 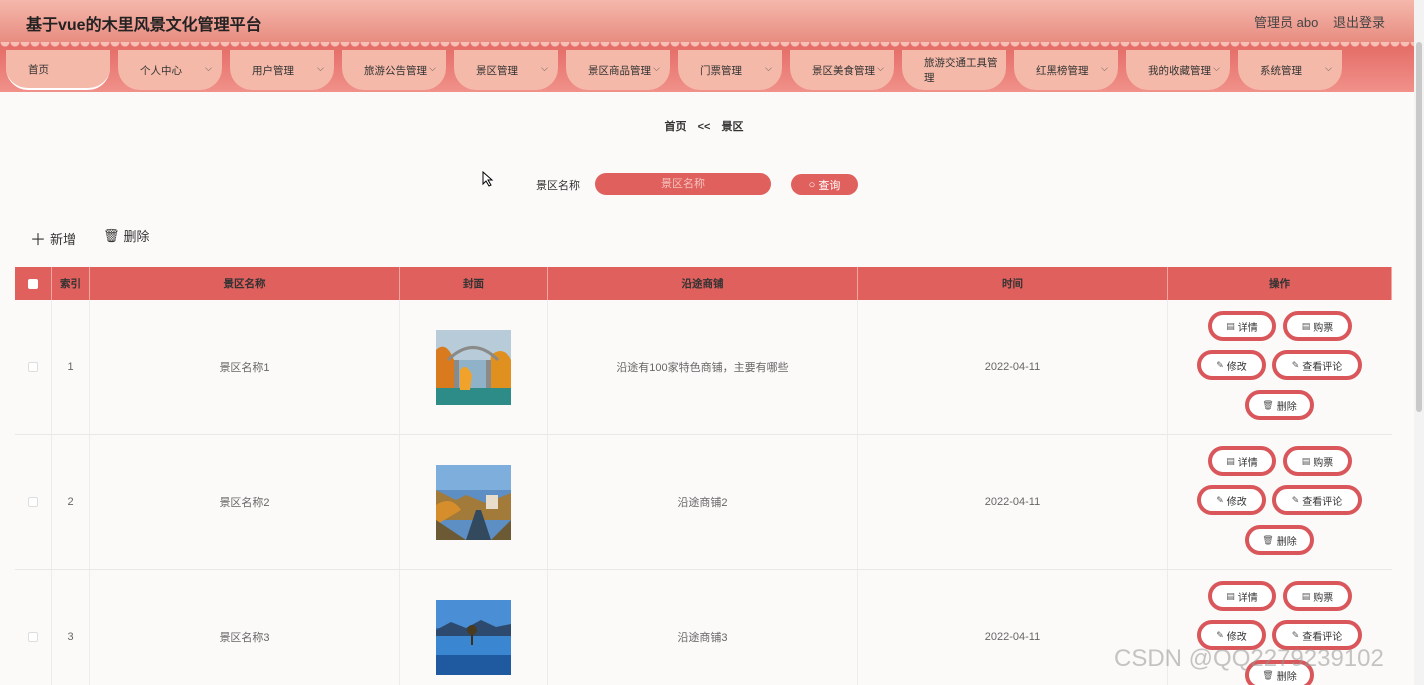 What do you see at coordinates (1359, 21) in the screenshot?
I see `logout-link: 退出登录` at bounding box center [1359, 21].